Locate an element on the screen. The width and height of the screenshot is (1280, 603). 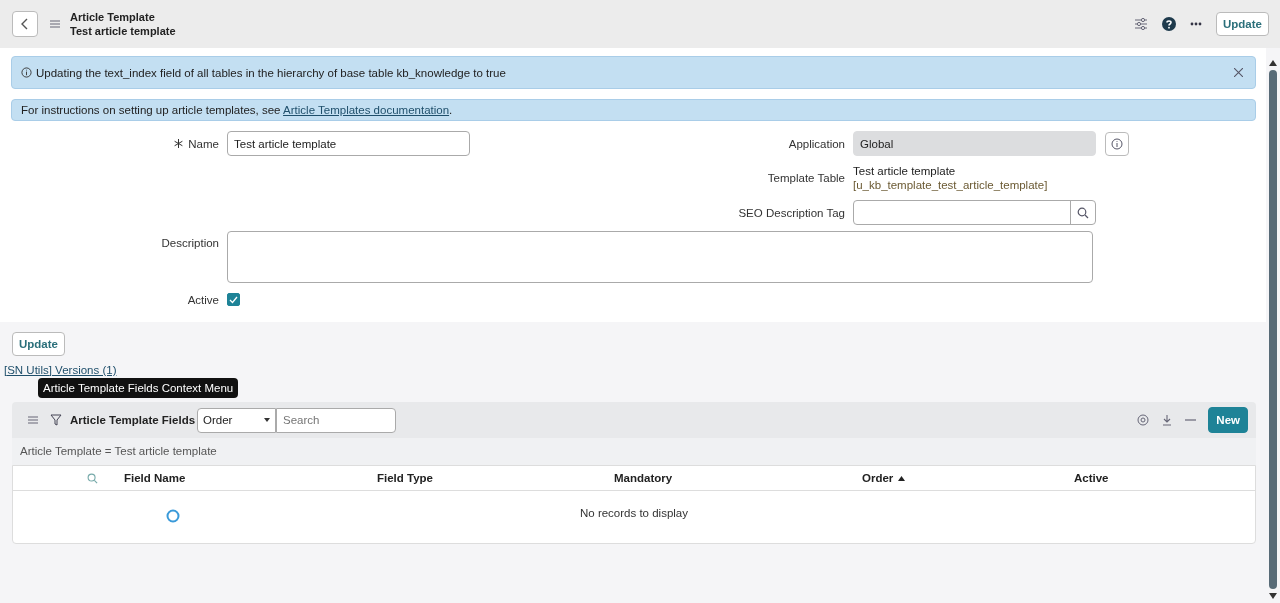
help-icon is located at coordinates (1169, 24).